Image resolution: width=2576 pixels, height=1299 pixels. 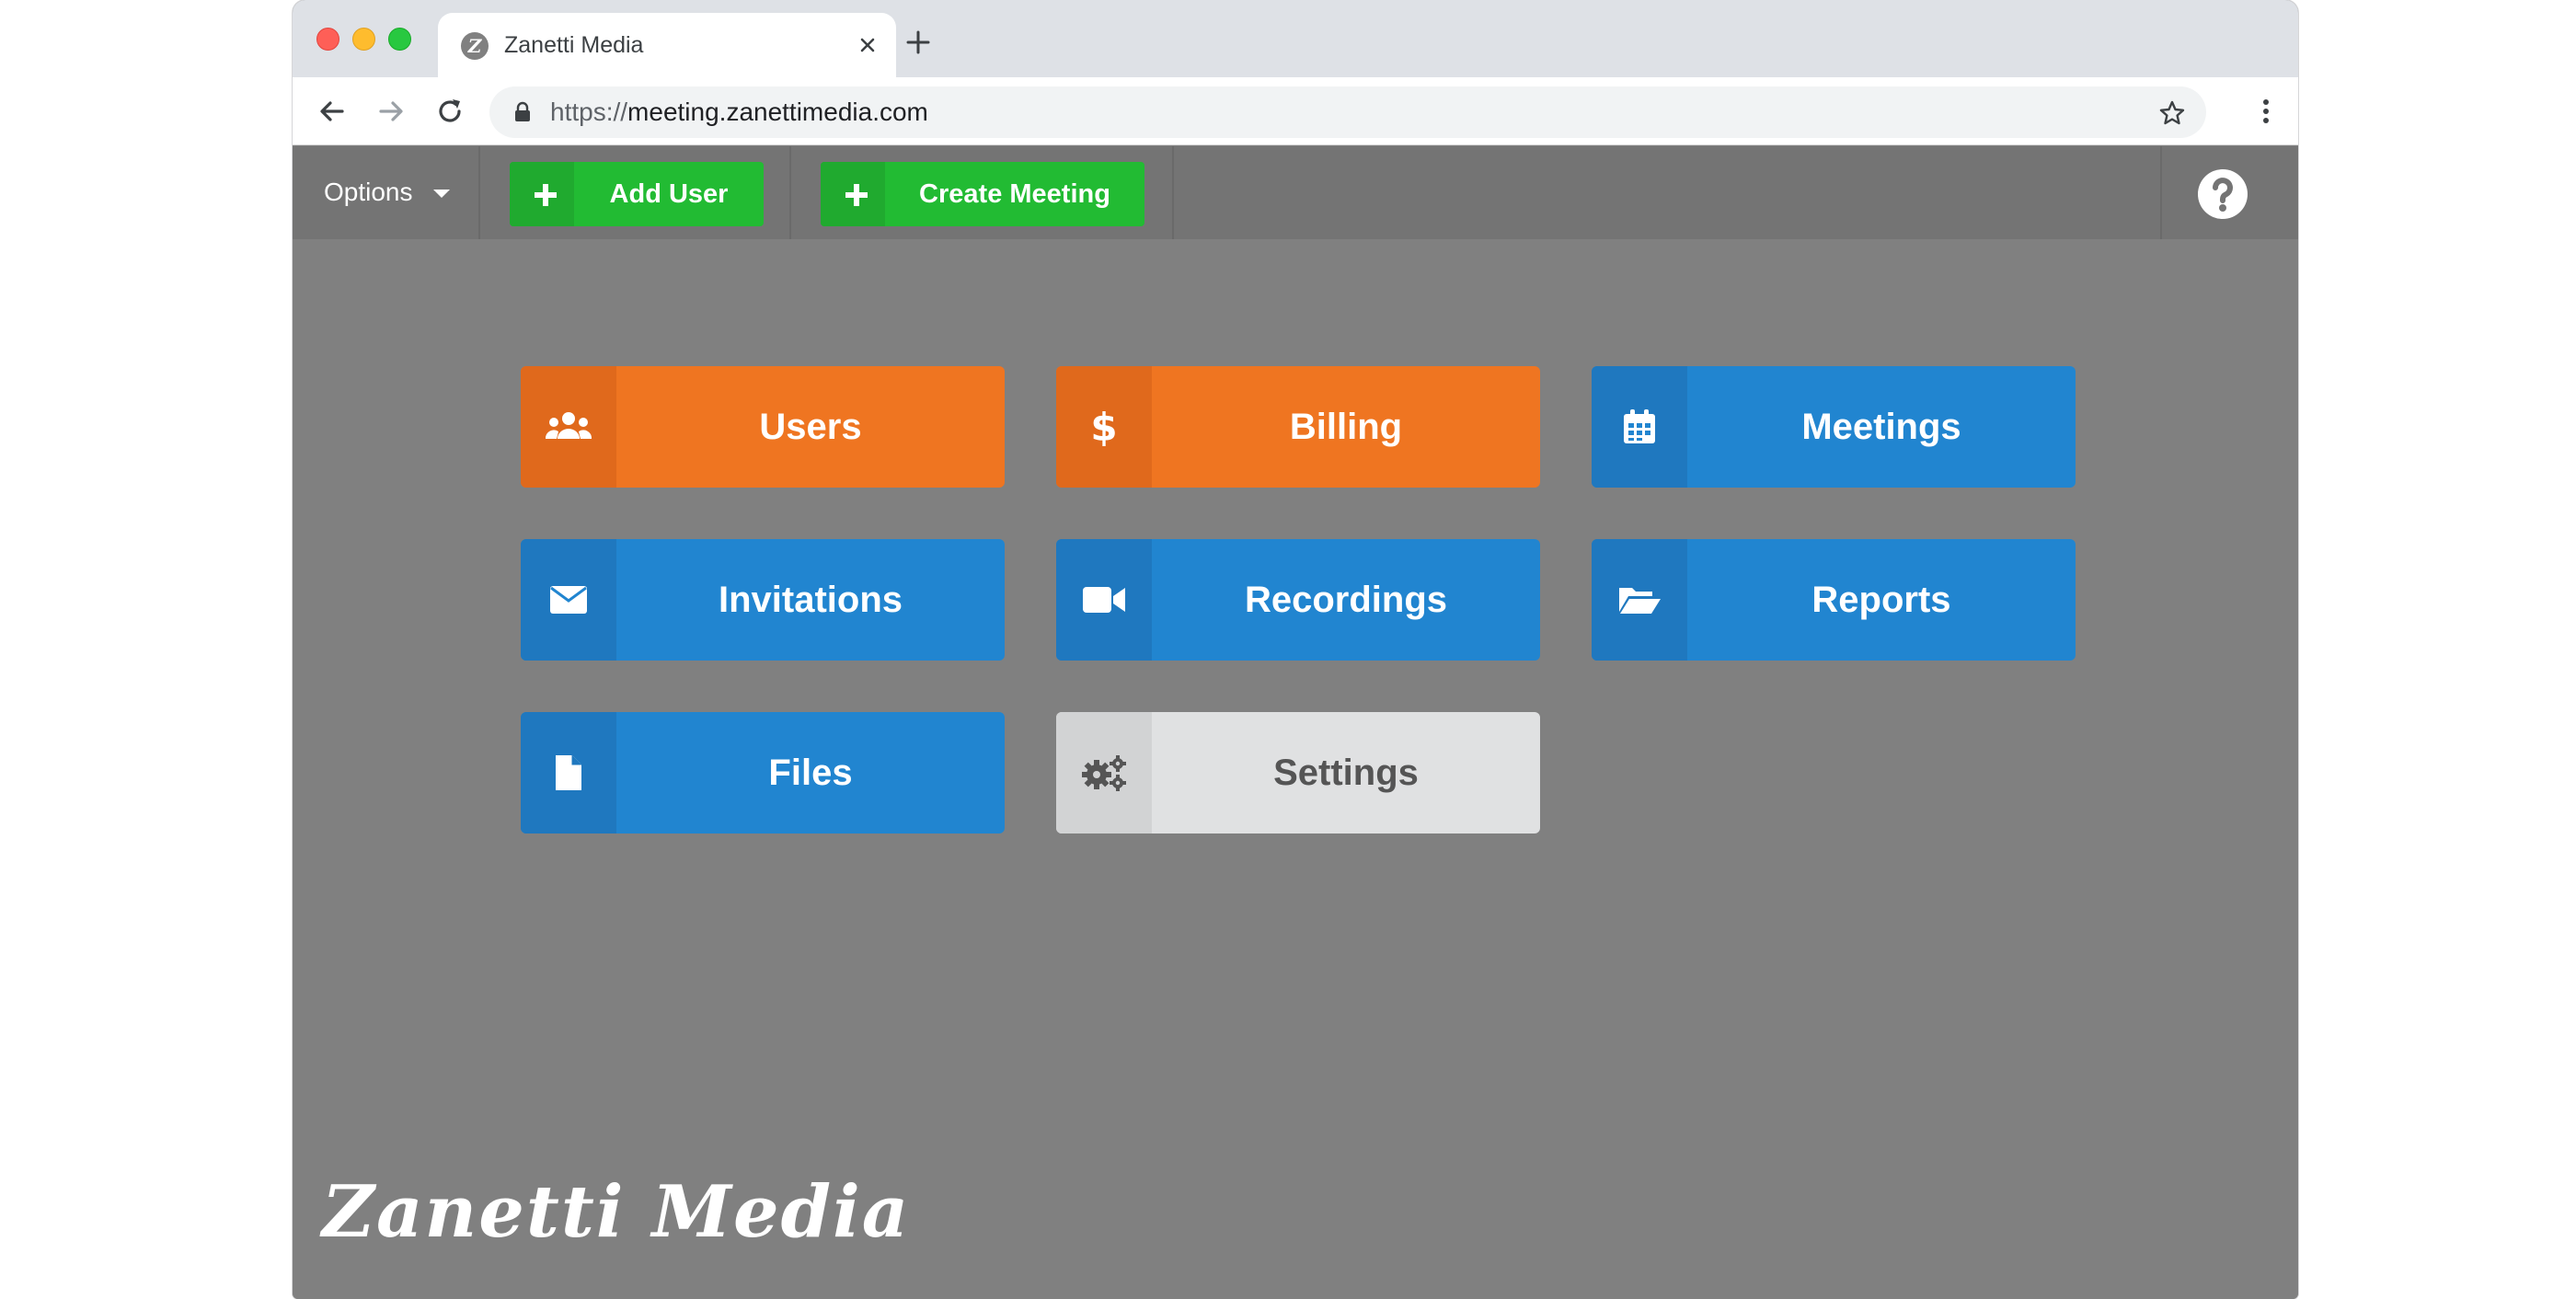 What do you see at coordinates (574, 45) in the screenshot?
I see `tab-title: Zanetti Media` at bounding box center [574, 45].